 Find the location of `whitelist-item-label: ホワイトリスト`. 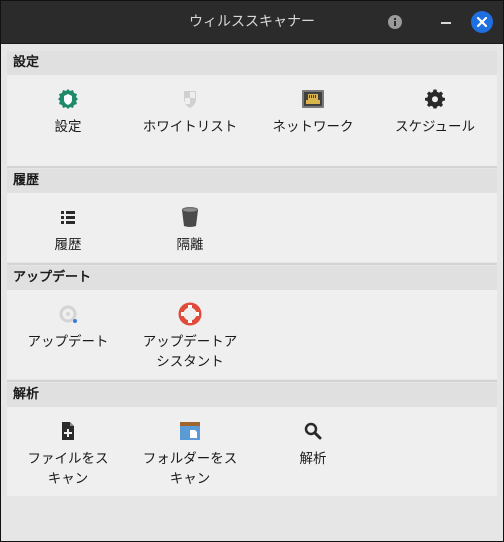

whitelist-item-label: ホワイトリスト is located at coordinates (190, 127).